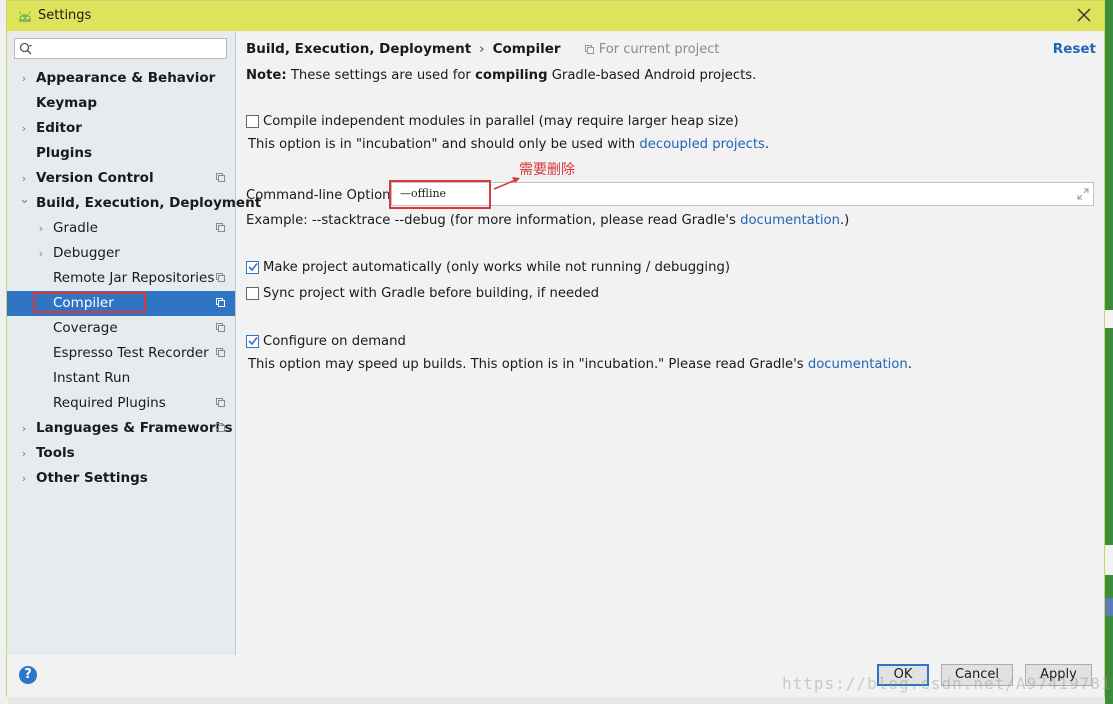  Describe the element at coordinates (109, 403) in the screenshot. I see `sidebar-item-label: Required Plugins` at that location.